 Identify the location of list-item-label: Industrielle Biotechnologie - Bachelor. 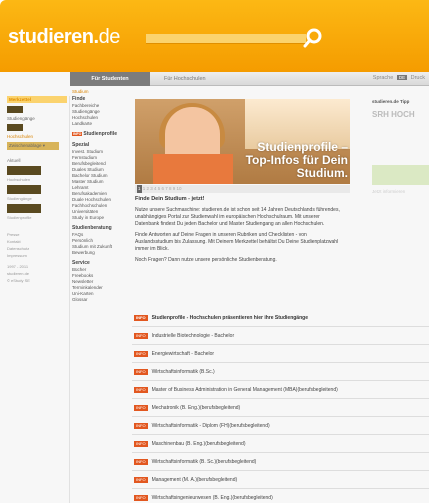
(193, 336).